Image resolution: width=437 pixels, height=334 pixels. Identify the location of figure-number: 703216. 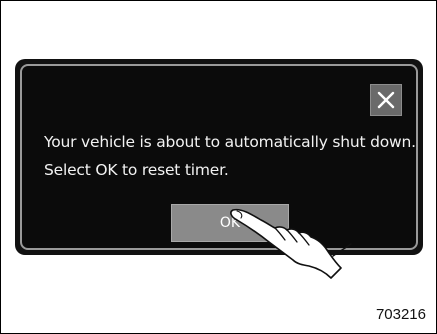
(400, 314).